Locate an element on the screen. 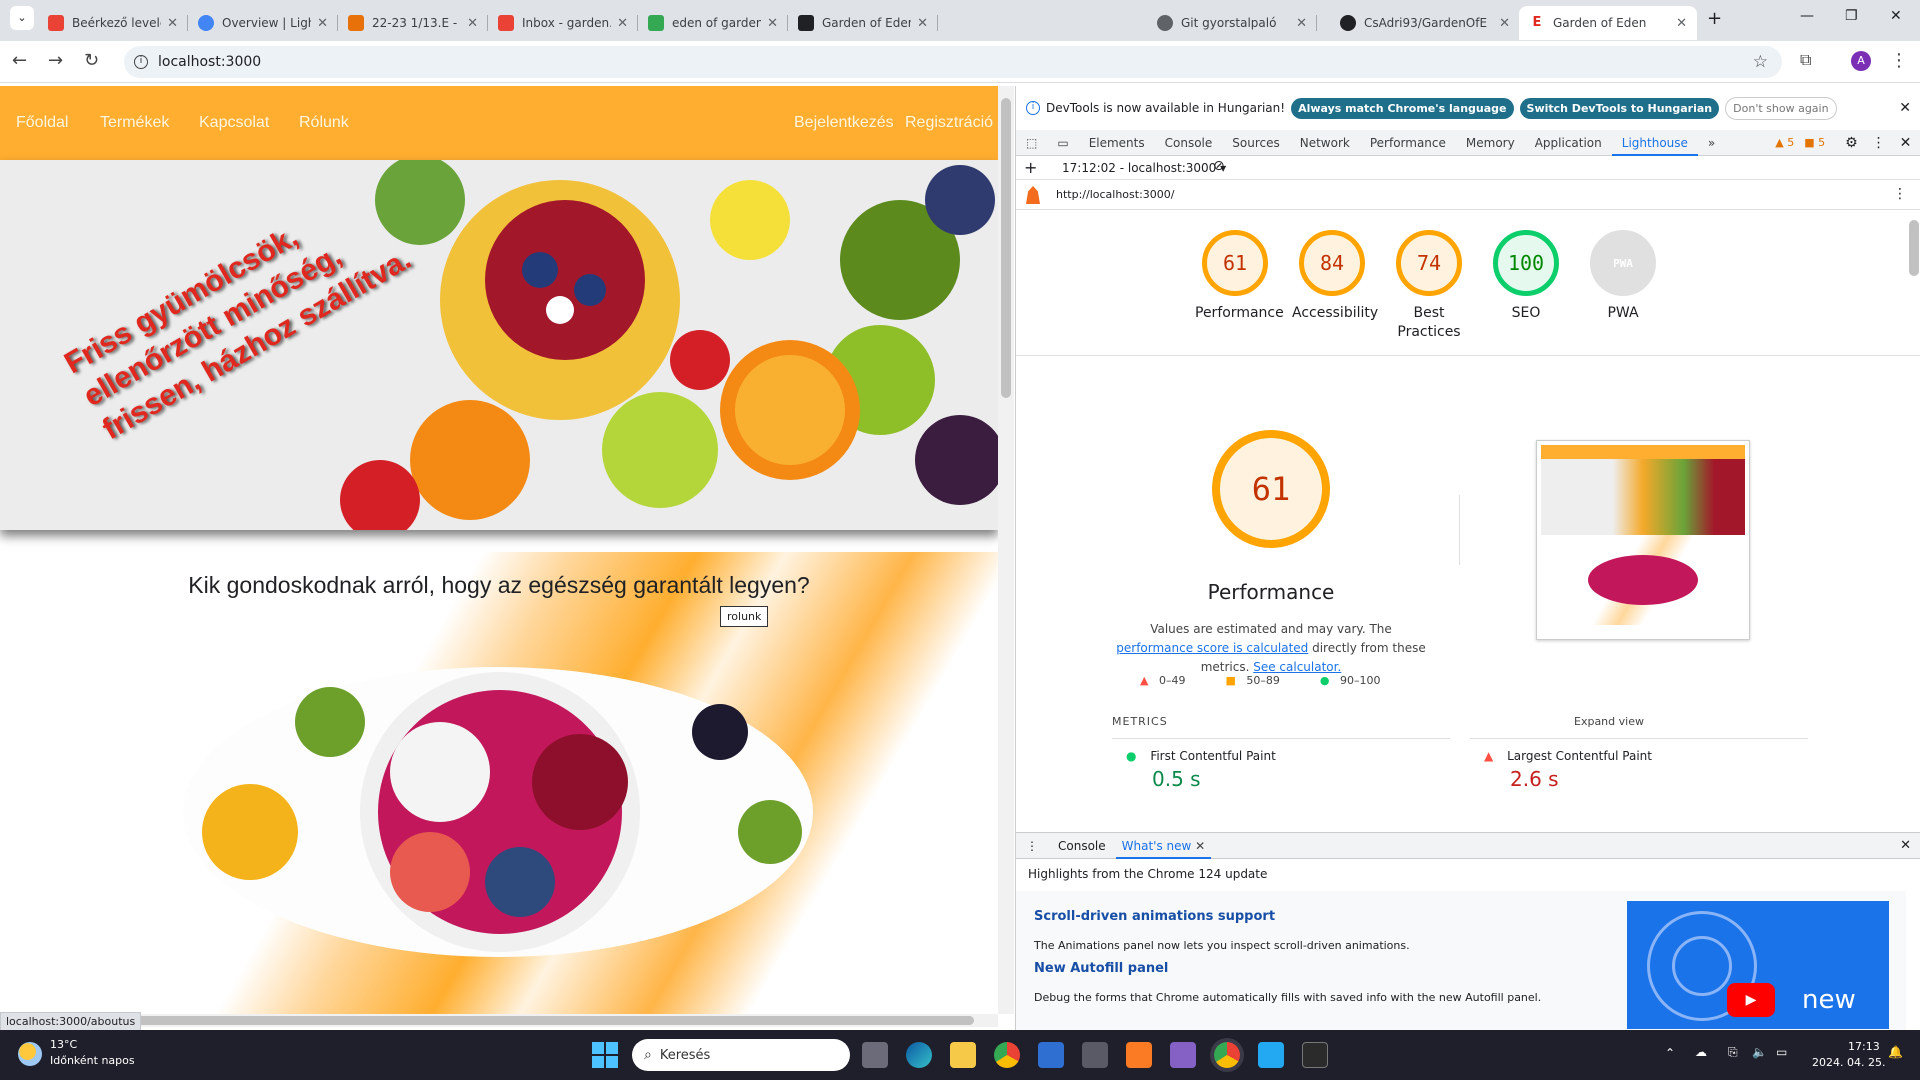 The width and height of the screenshot is (1920, 1080). page-horizontal-scrollbar is located at coordinates (499, 1020).